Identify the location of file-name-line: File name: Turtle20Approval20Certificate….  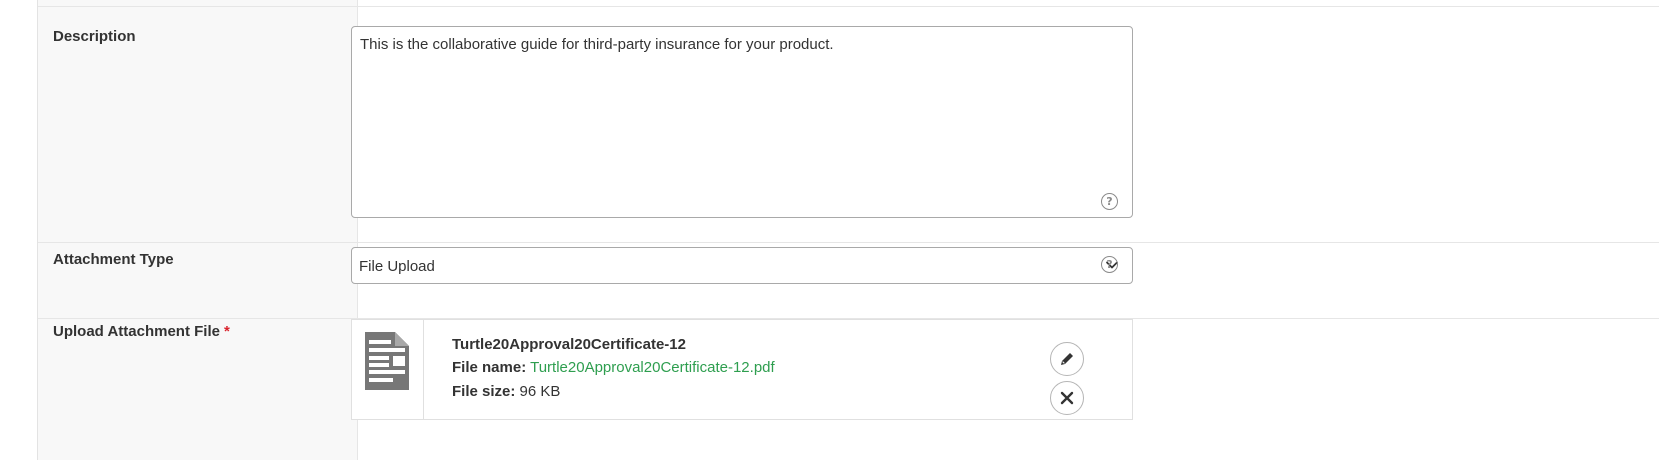
(613, 367).